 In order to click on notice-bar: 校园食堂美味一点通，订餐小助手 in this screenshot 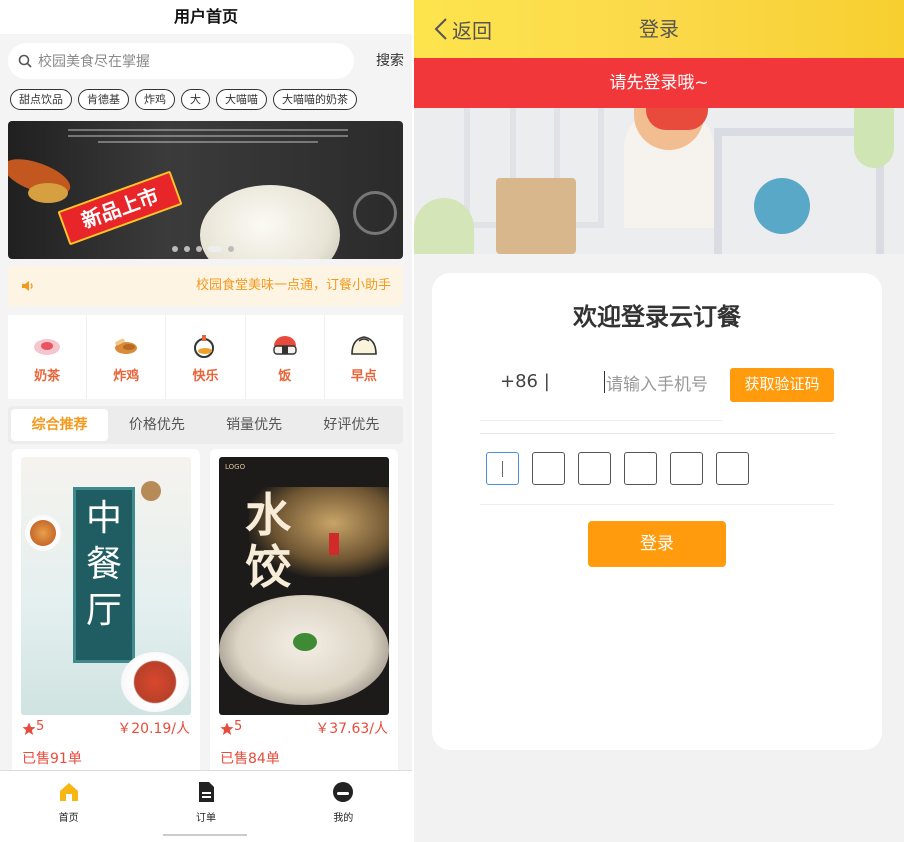, I will do `click(205, 286)`.